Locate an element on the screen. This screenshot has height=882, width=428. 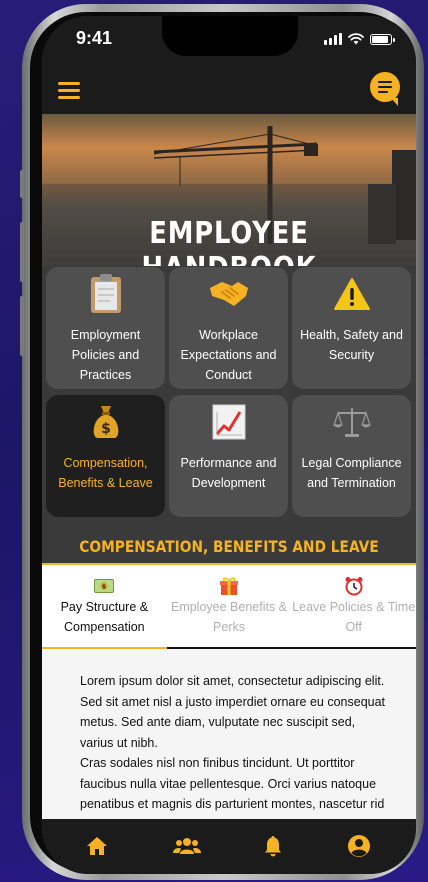
side-button-volume-down is located at coordinates (22, 326).